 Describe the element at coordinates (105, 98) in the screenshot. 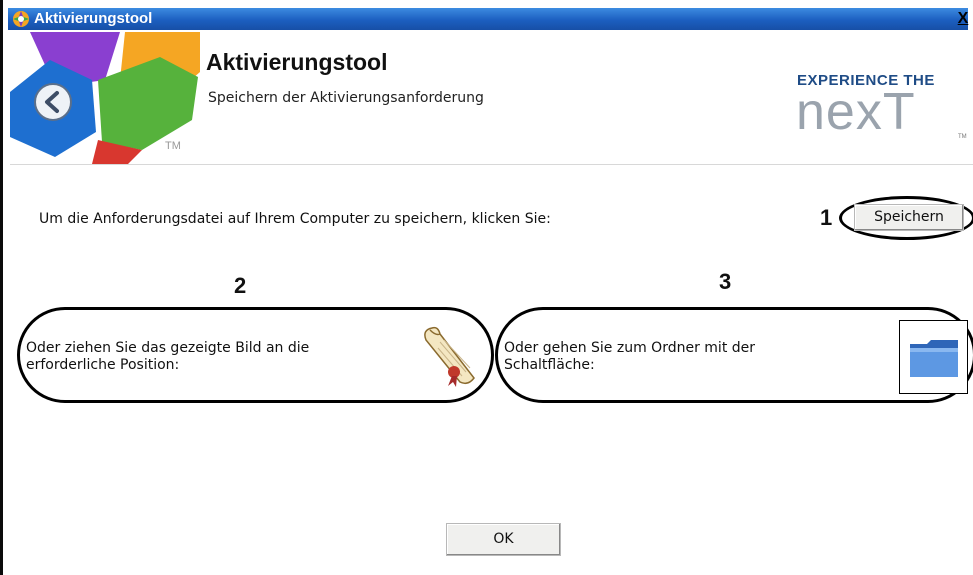

I see `app-logo: TM` at that location.